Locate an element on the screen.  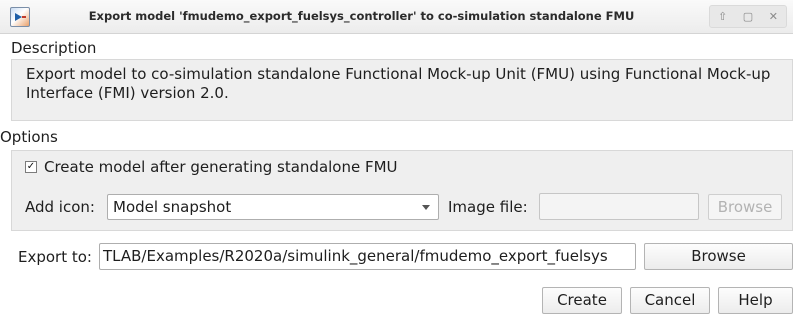
chevron-down-icon is located at coordinates (426, 207).